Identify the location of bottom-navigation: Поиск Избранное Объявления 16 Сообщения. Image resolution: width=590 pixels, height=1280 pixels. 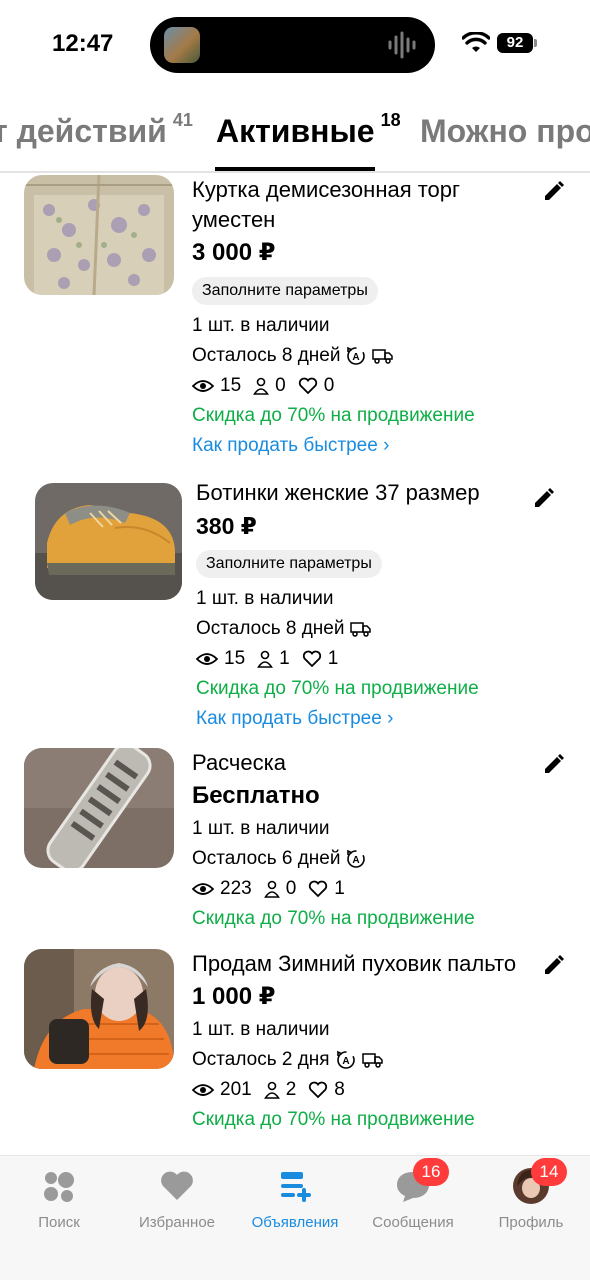
(295, 1217).